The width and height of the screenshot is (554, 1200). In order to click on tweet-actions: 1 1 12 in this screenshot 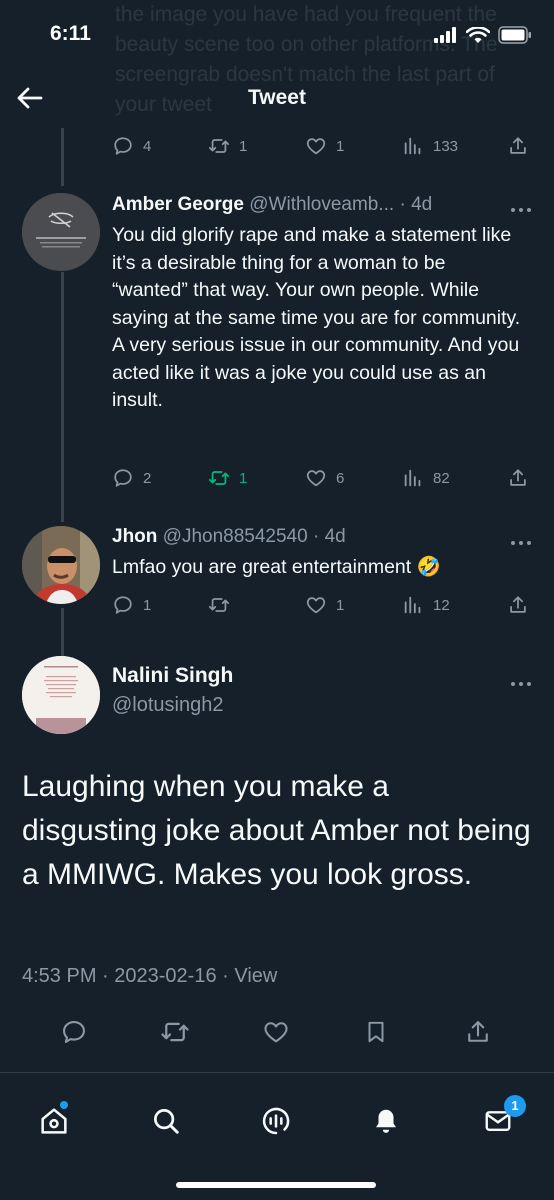, I will do `click(322, 605)`.